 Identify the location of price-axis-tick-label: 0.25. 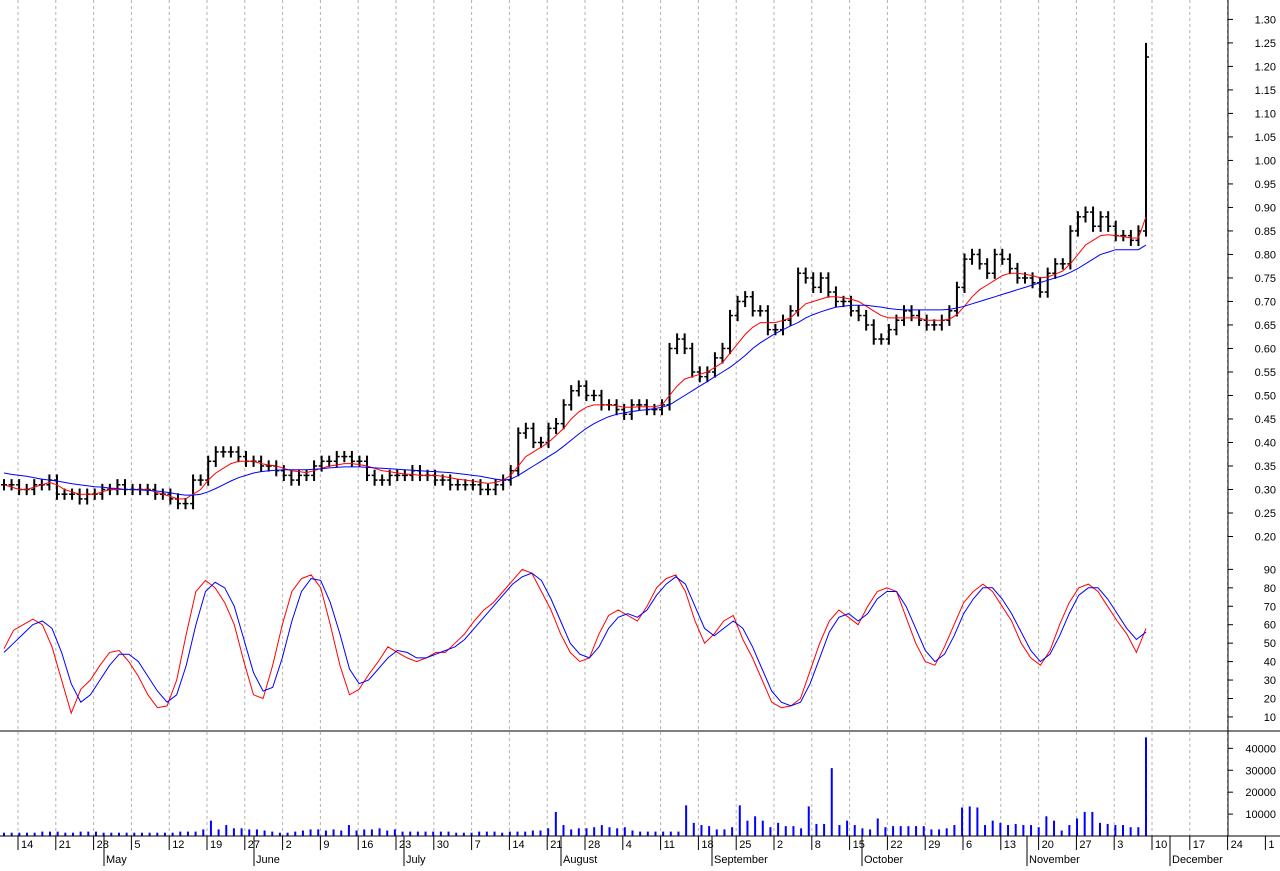
(1265, 514).